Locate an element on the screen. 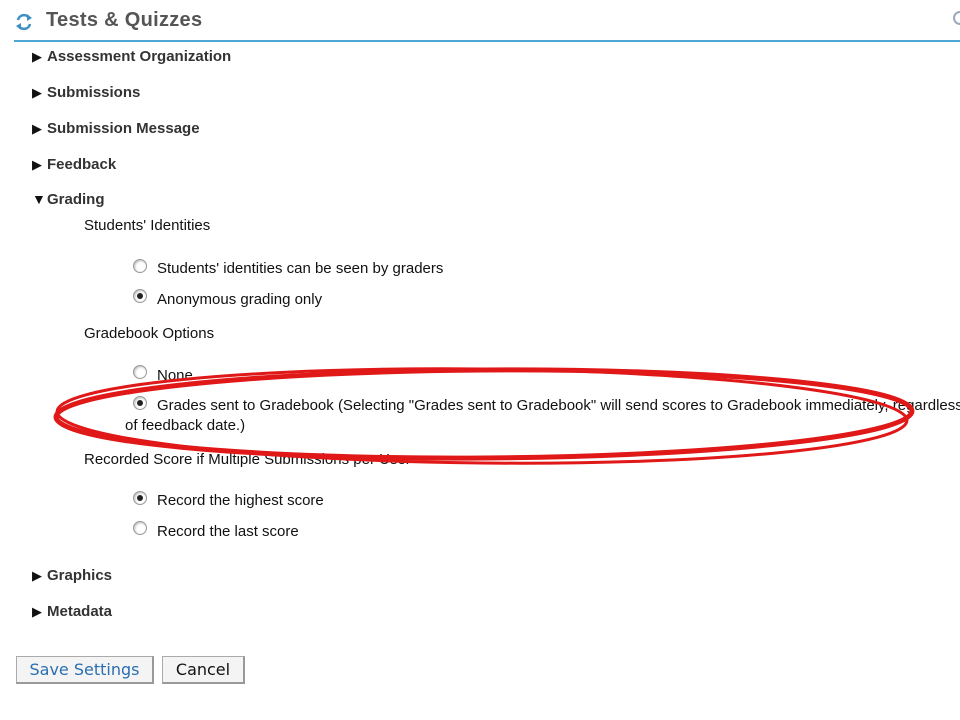 The height and width of the screenshot is (720, 960). section-label: Submission Message is located at coordinates (123, 128).